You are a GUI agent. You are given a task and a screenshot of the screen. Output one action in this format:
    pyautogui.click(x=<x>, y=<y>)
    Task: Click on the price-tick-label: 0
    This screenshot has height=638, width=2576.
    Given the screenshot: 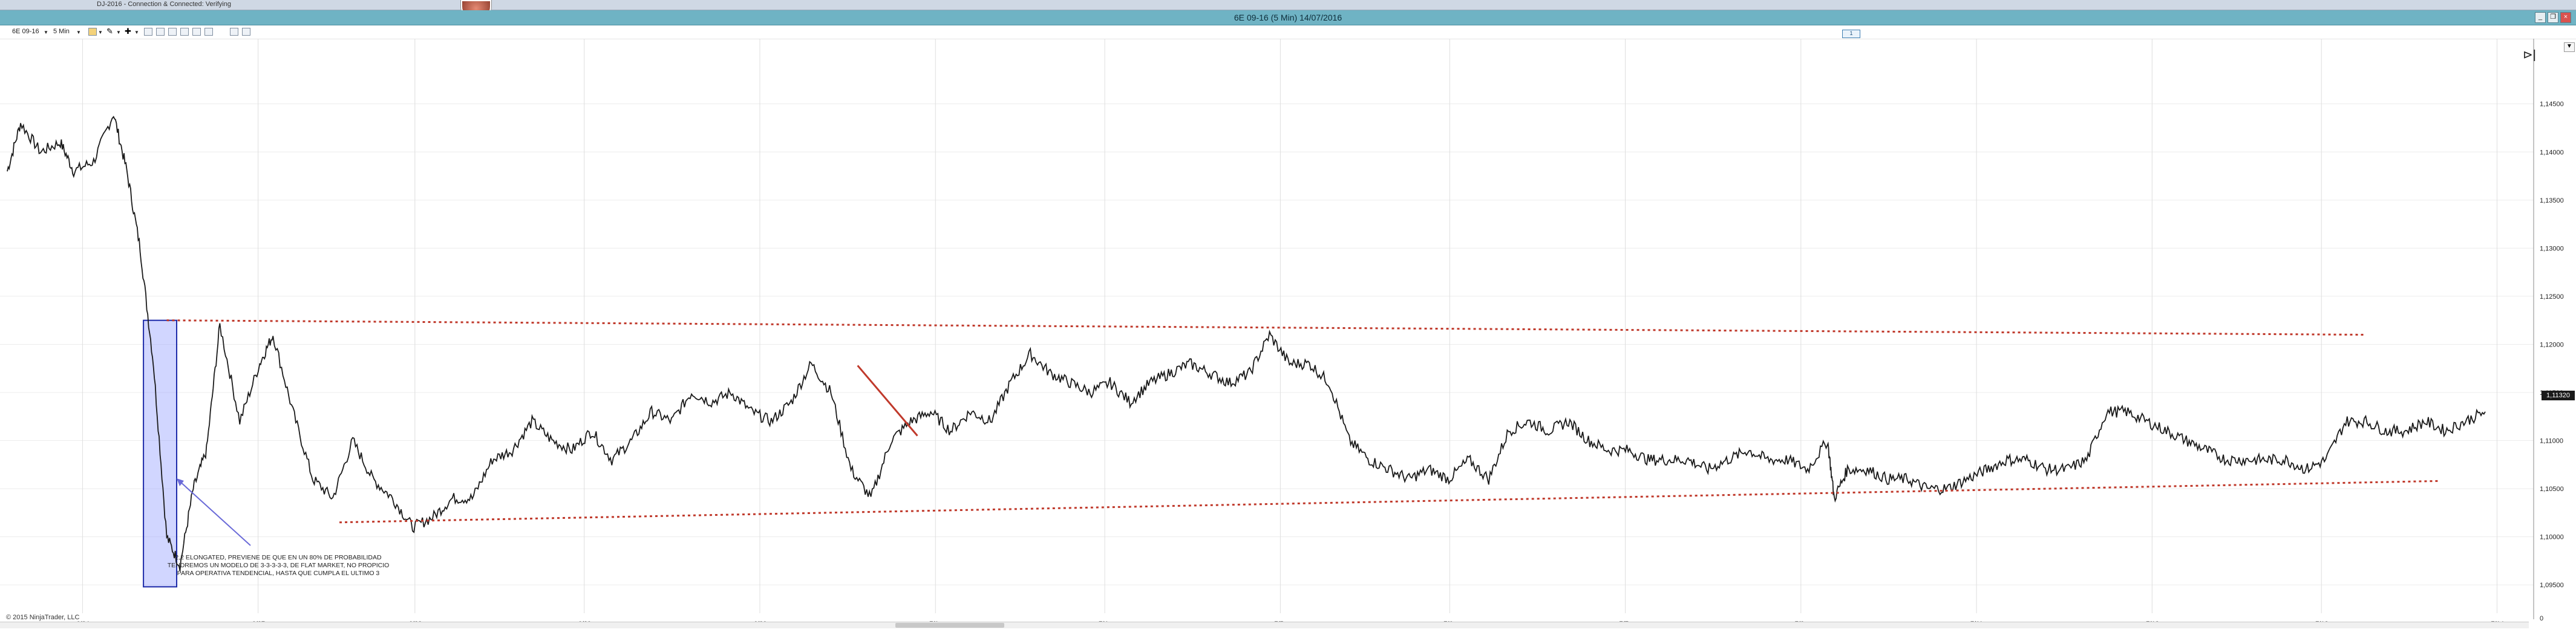 What is the action you would take?
    pyautogui.click(x=2541, y=618)
    